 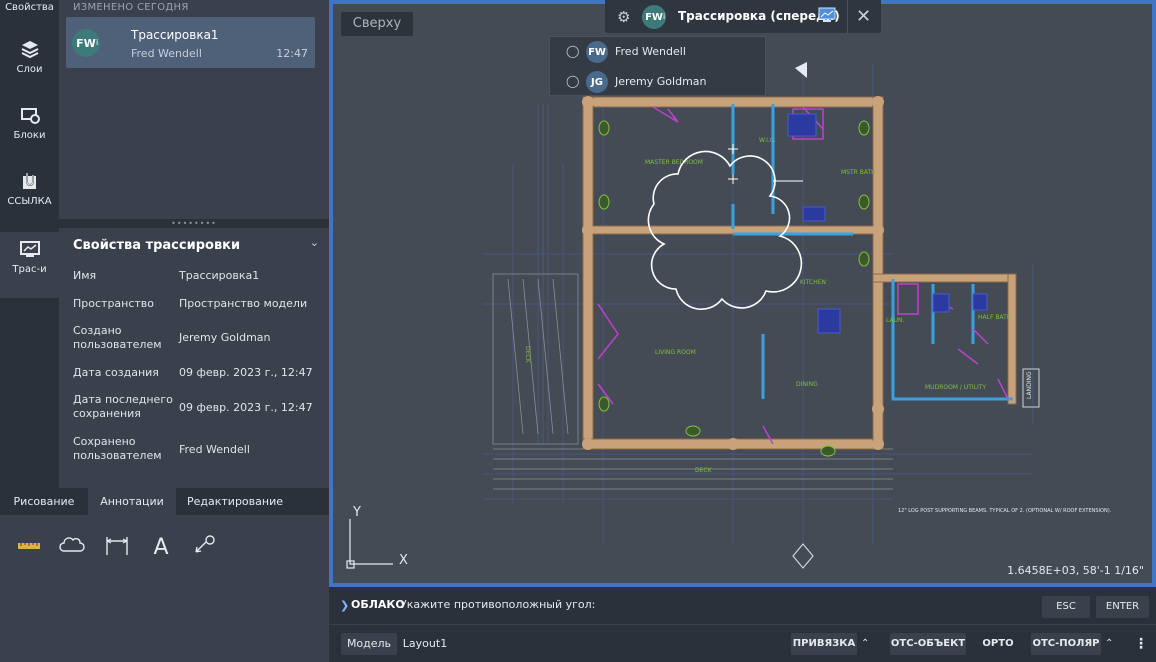 What do you see at coordinates (72, 546) in the screenshot?
I see `revision-cloud-icon` at bounding box center [72, 546].